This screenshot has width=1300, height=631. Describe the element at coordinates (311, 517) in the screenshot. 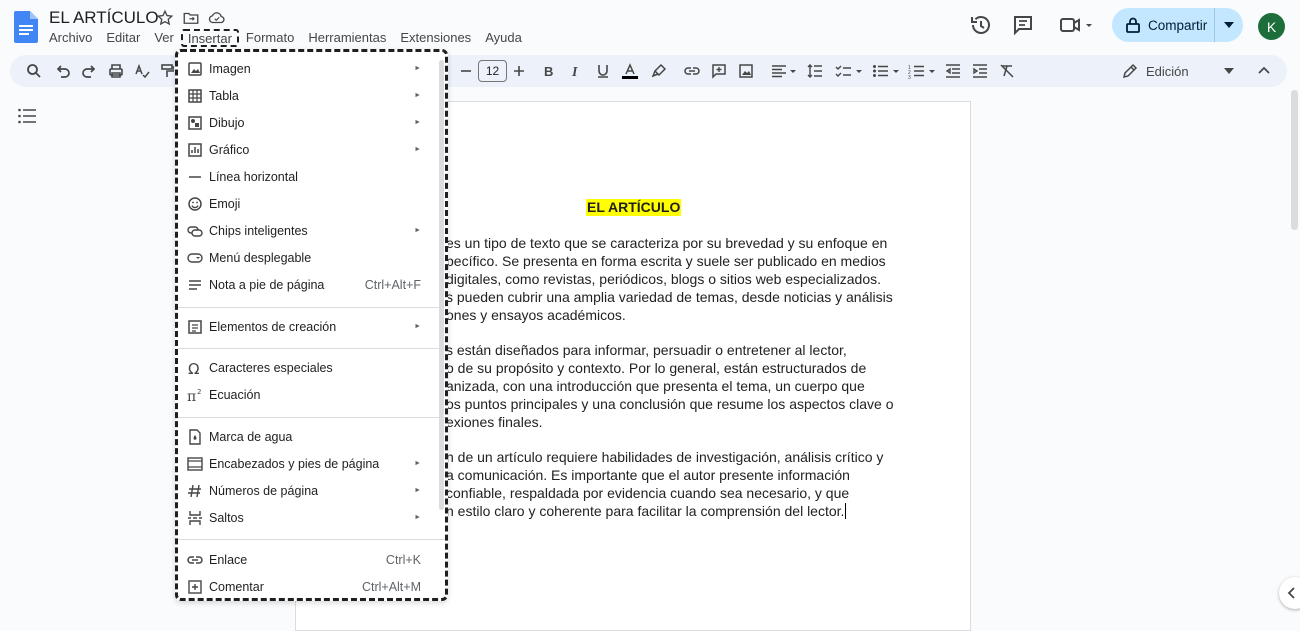

I see `menu-item-saltos: Saltos ►` at that location.